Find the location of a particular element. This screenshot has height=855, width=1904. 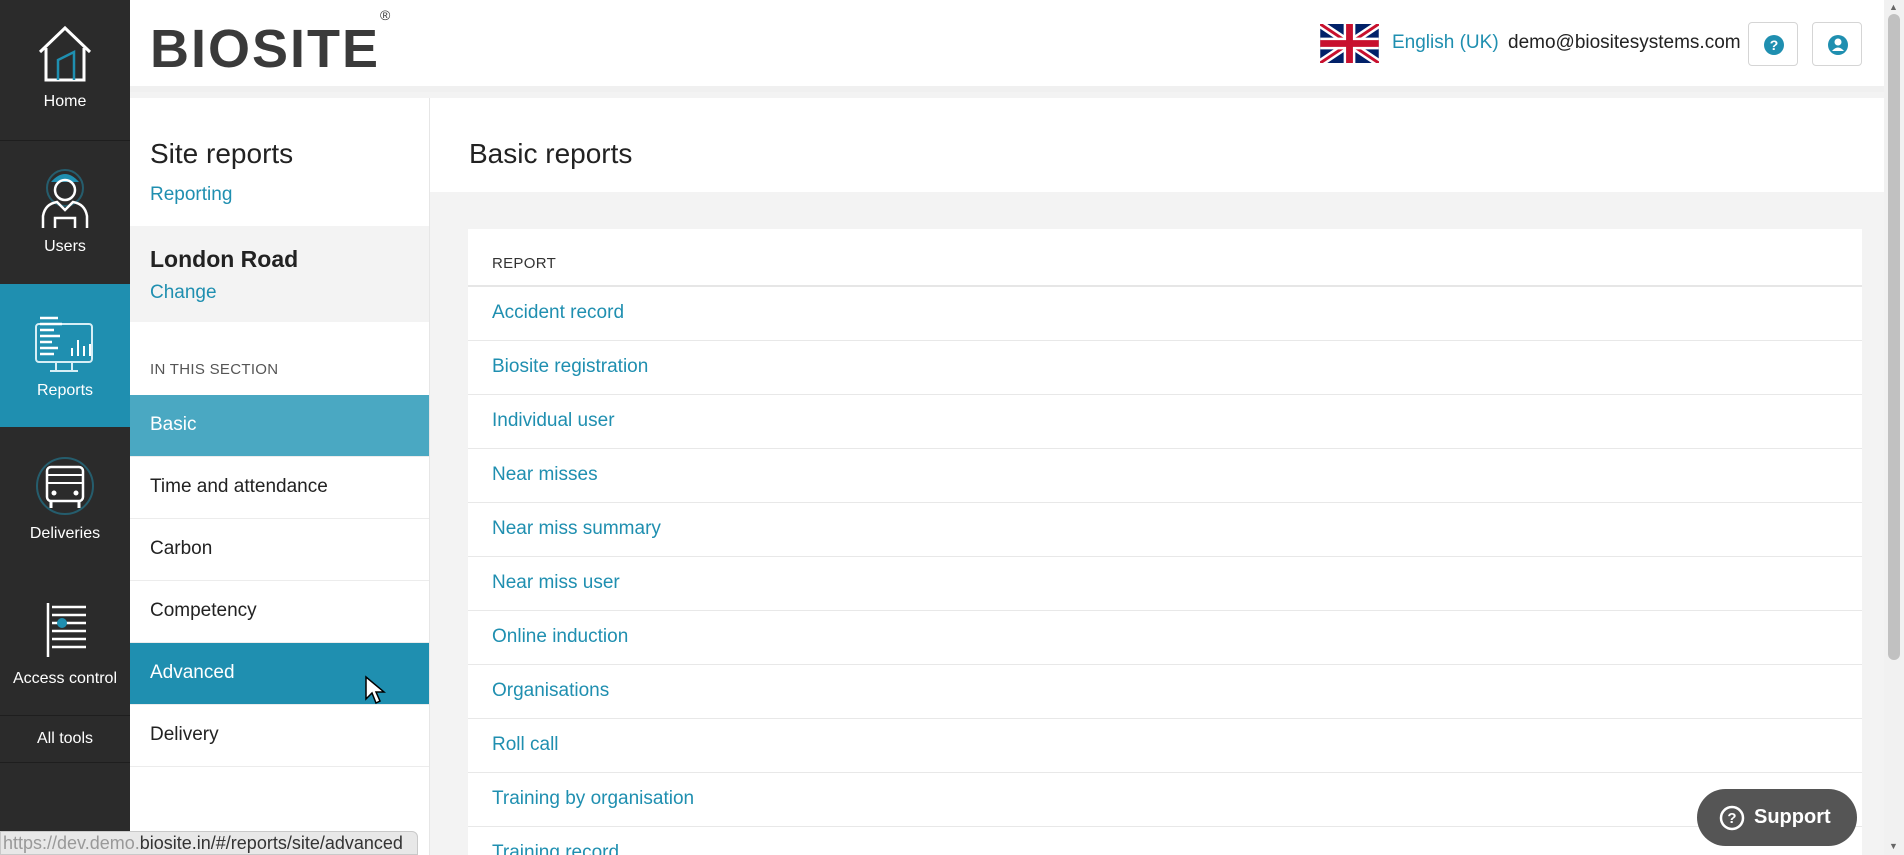

site-name: London Road is located at coordinates (224, 259).